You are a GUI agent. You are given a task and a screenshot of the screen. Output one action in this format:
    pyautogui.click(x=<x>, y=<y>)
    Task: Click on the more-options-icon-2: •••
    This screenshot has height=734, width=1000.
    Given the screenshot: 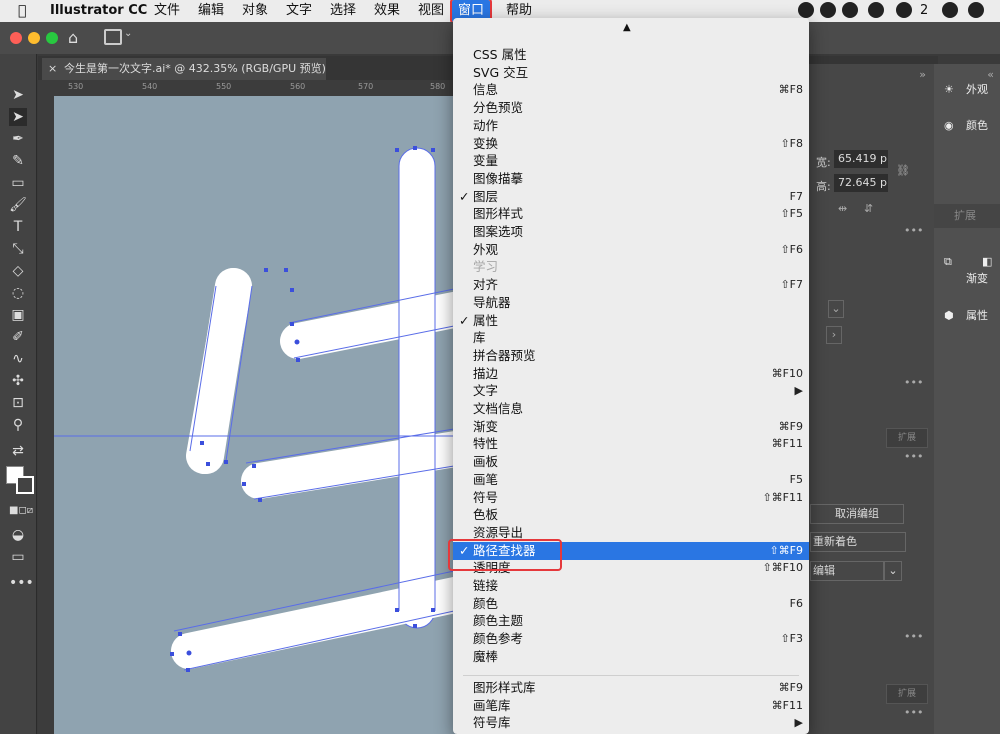 What is the action you would take?
    pyautogui.click(x=913, y=382)
    